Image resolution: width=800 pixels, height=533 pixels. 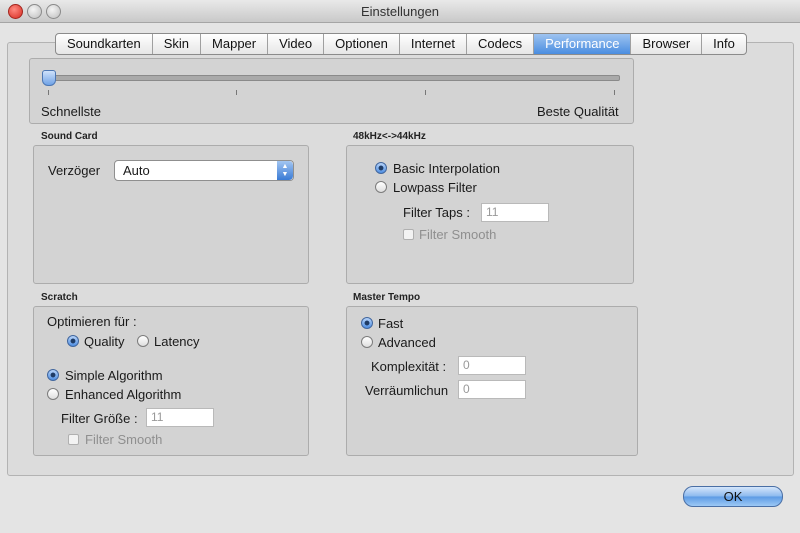 I want to click on window-title: Einstellungen, so click(x=400, y=11).